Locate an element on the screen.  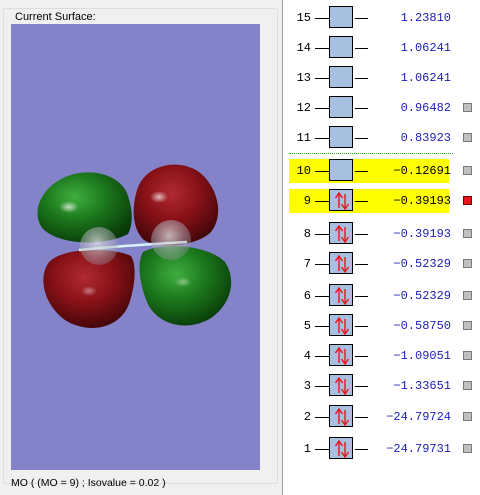
orbital-energy: 1.23810 is located at coordinates (425, 18).